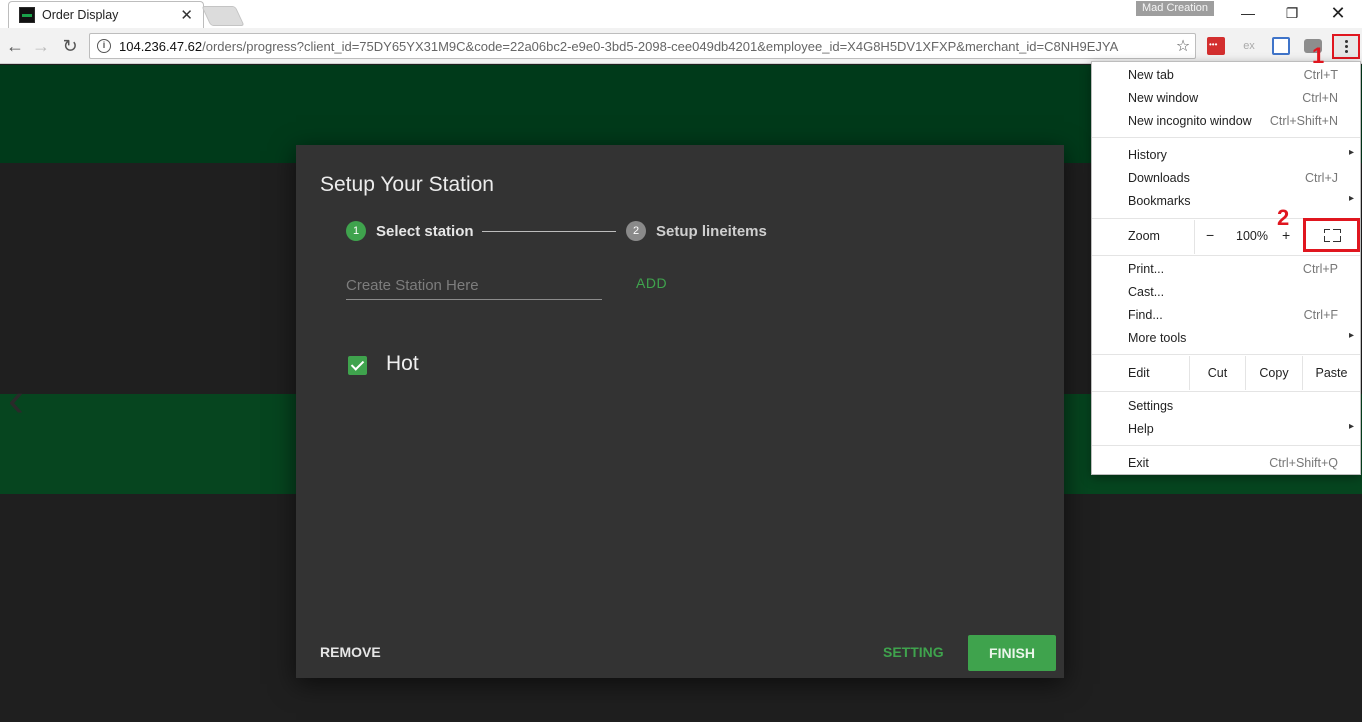  Describe the element at coordinates (1210, 235) in the screenshot. I see `zoom-out-button: −` at that location.